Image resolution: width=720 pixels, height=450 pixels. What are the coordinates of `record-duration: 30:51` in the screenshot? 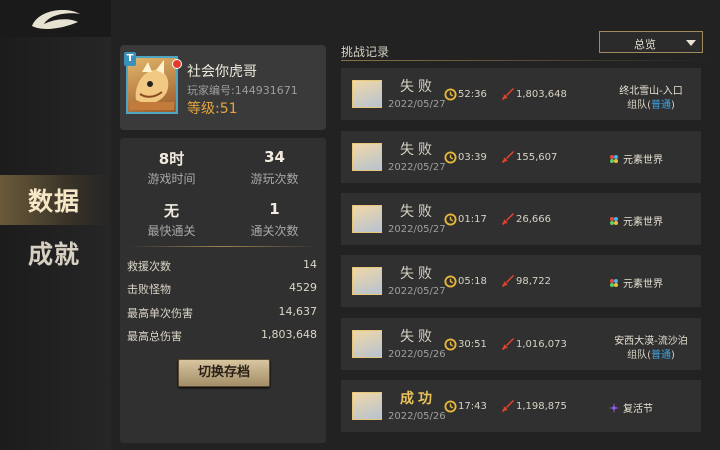 It's located at (472, 344).